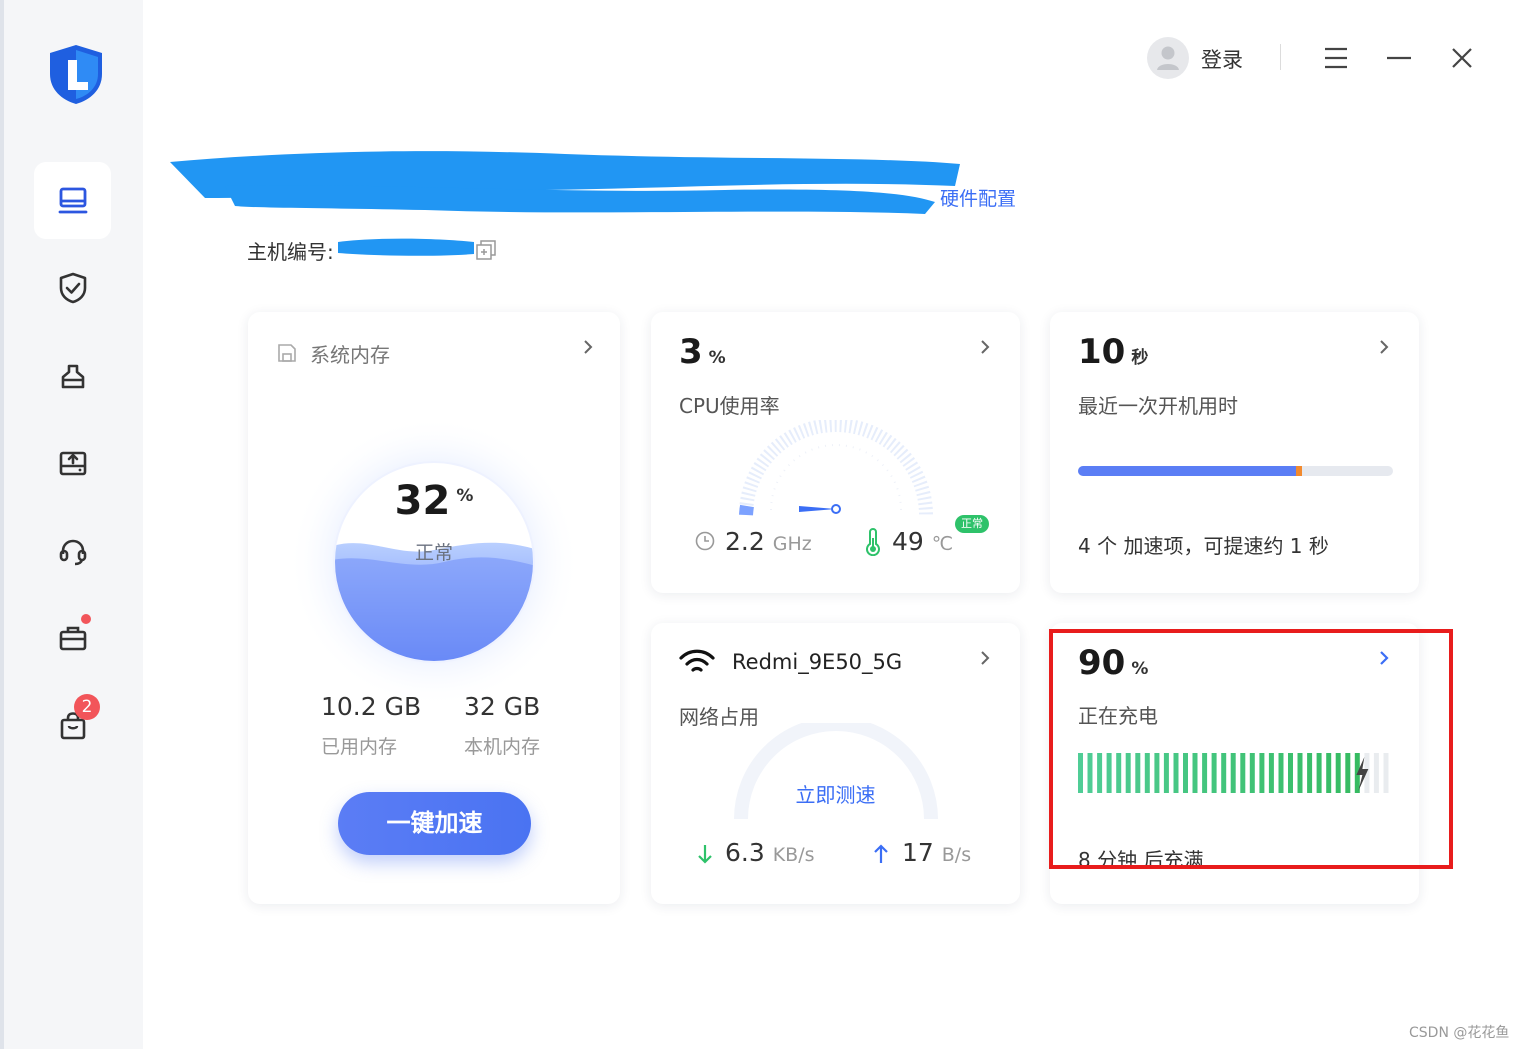 The image size is (1524, 1049). Describe the element at coordinates (1459, 1033) in the screenshot. I see `watermark: CSDN @花花鱼` at that location.